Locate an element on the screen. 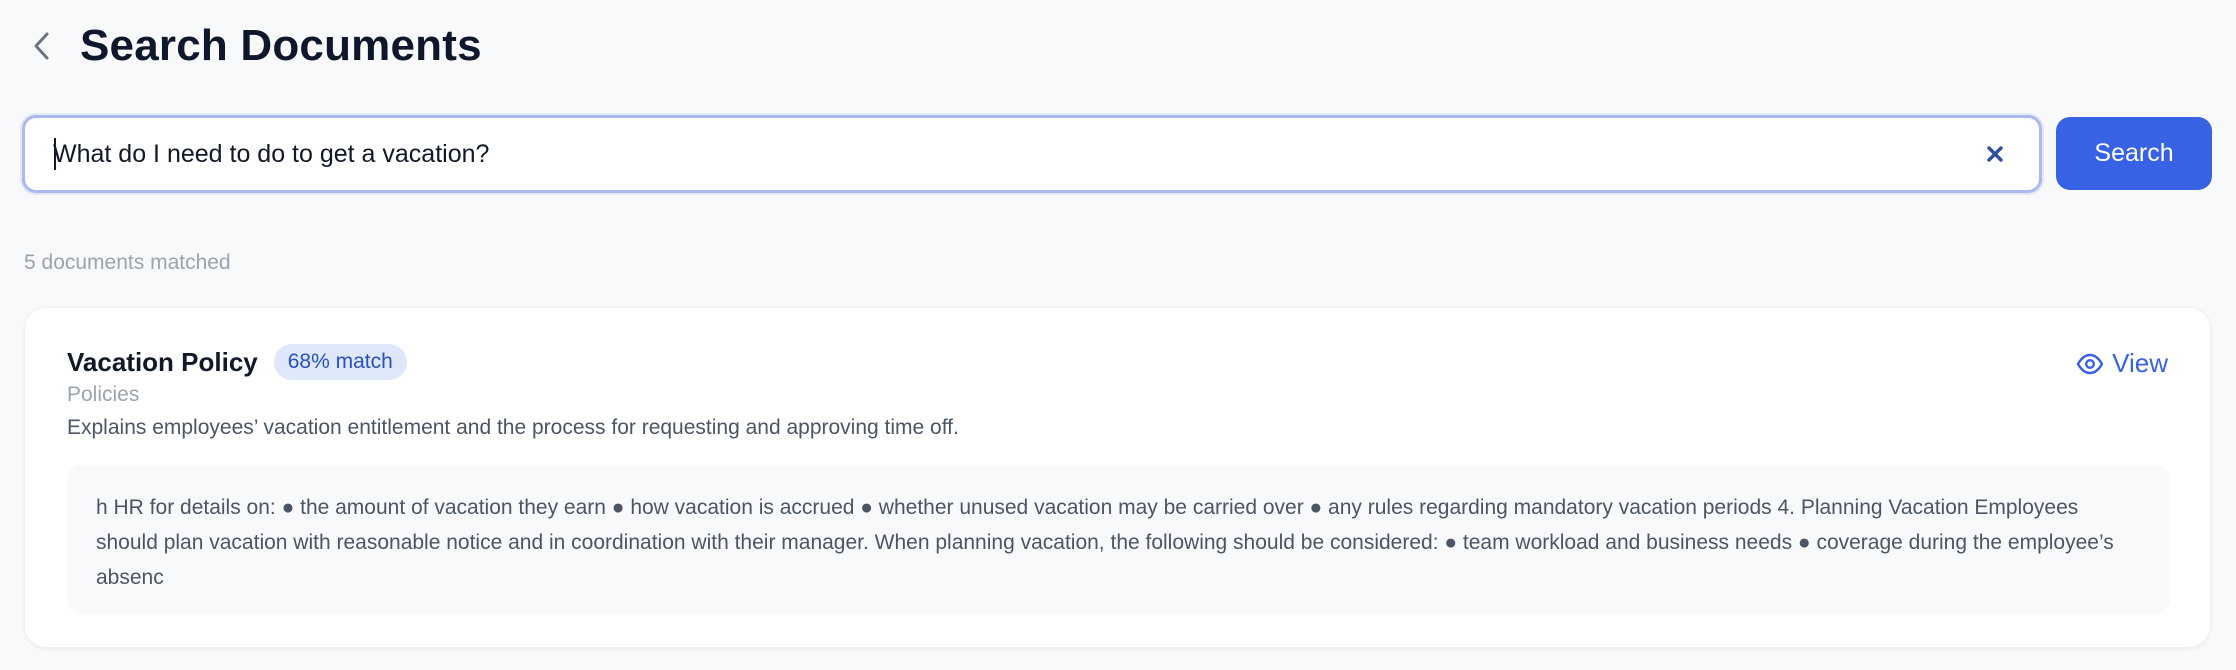  page-header: Search Documents is located at coordinates (254, 46).